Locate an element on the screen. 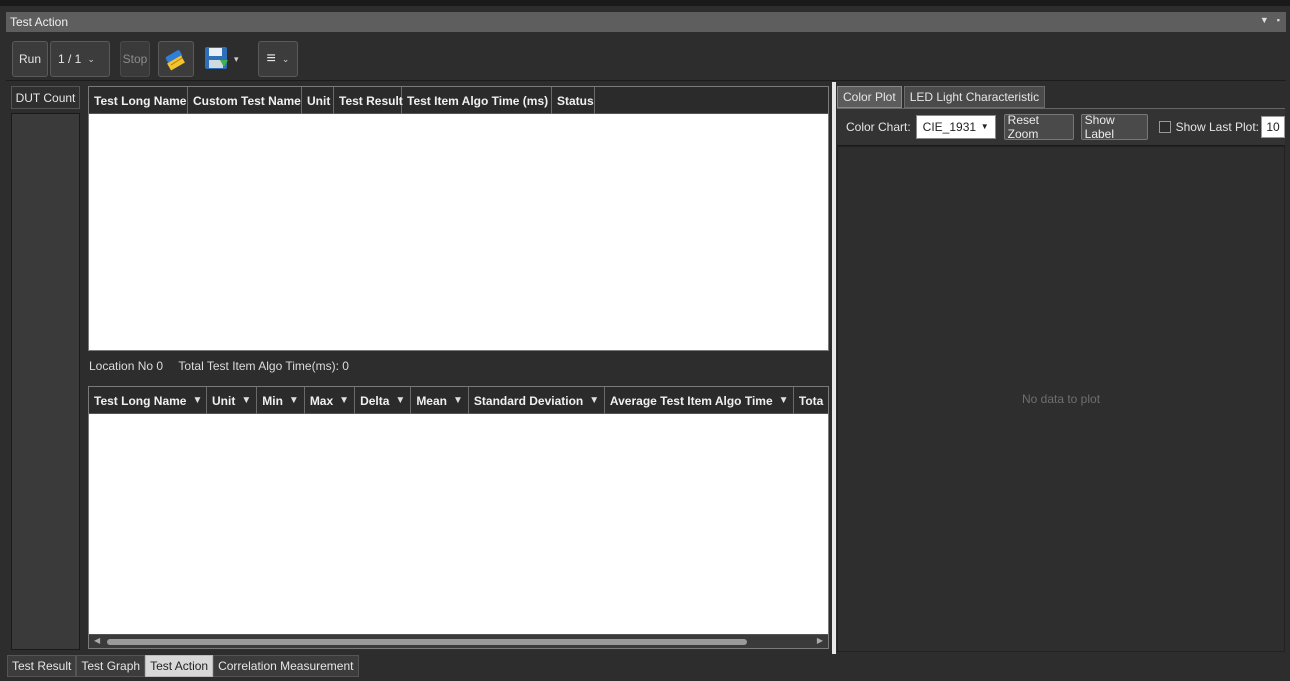  scrollbar-thumb is located at coordinates (427, 642).